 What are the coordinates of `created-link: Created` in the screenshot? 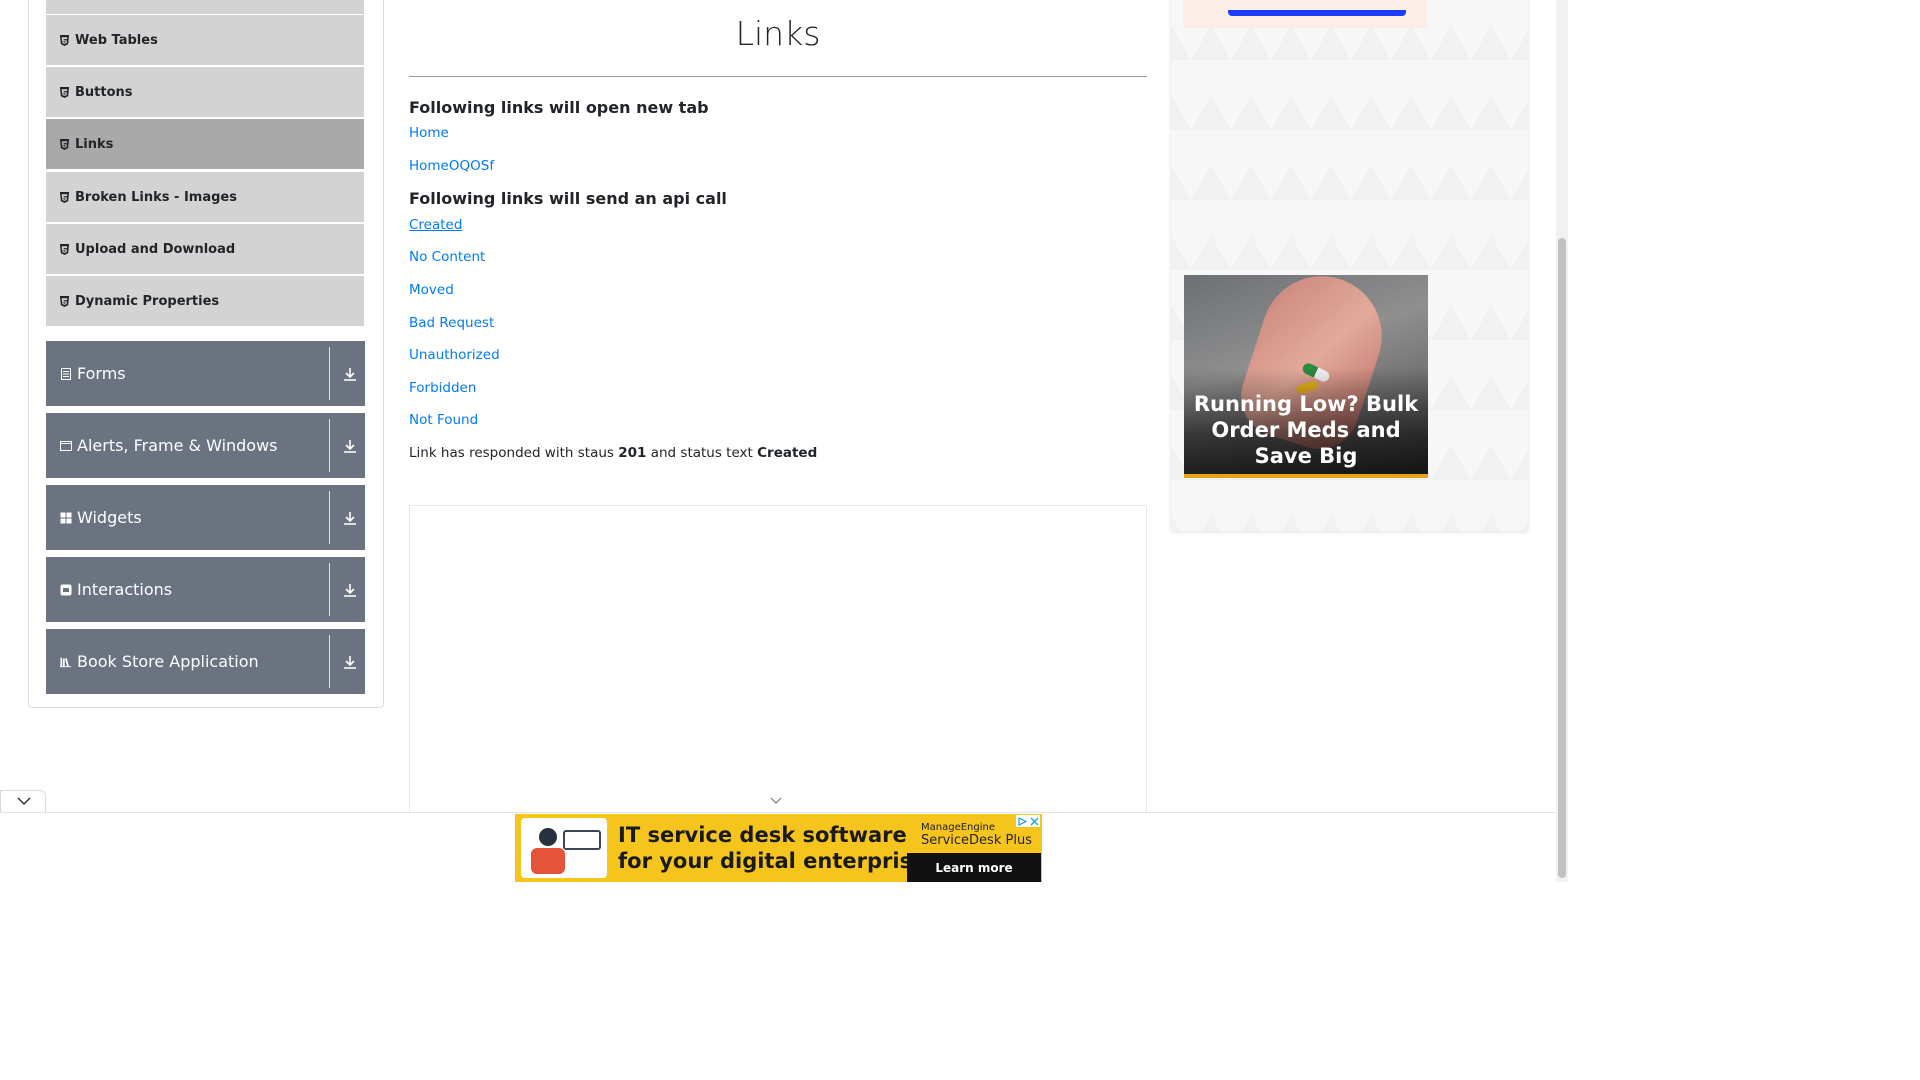 It's located at (435, 225).